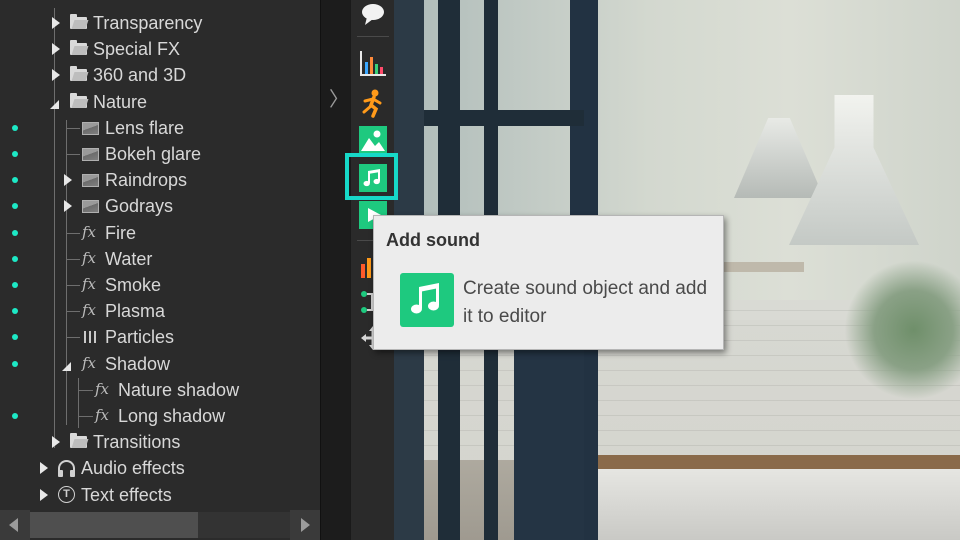 Image resolution: width=960 pixels, height=540 pixels. Describe the element at coordinates (179, 389) in the screenshot. I see `tree-item-label: Nature shadow` at that location.